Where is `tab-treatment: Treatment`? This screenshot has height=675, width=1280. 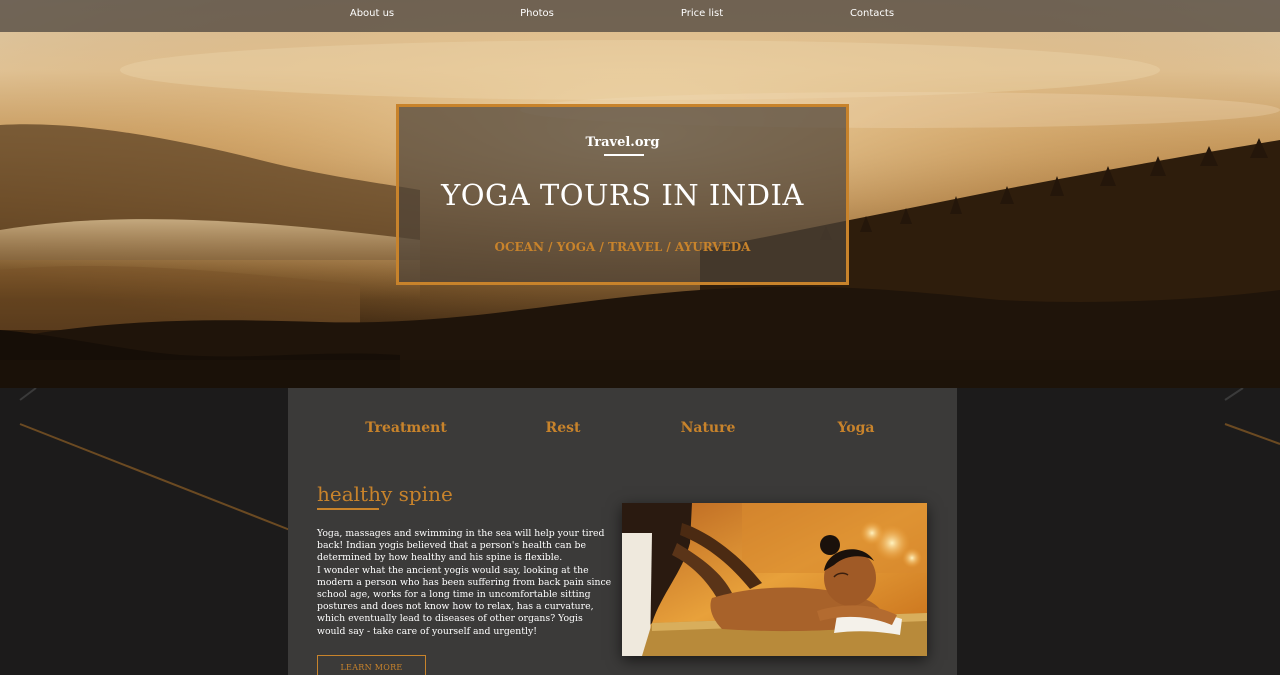 tab-treatment: Treatment is located at coordinates (406, 428).